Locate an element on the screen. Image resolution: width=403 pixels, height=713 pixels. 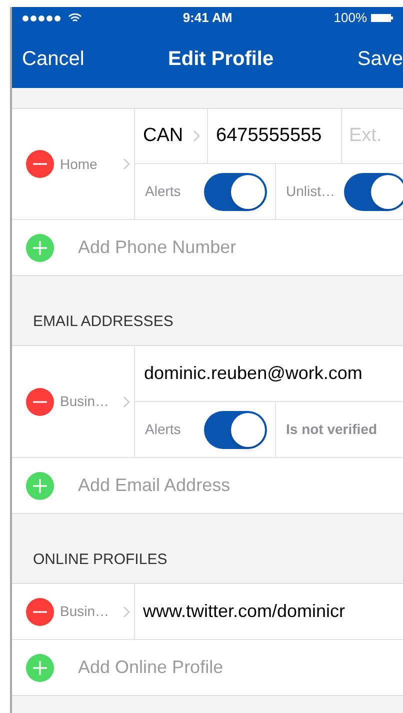
phone-number-field: 6475555555 is located at coordinates (269, 136).